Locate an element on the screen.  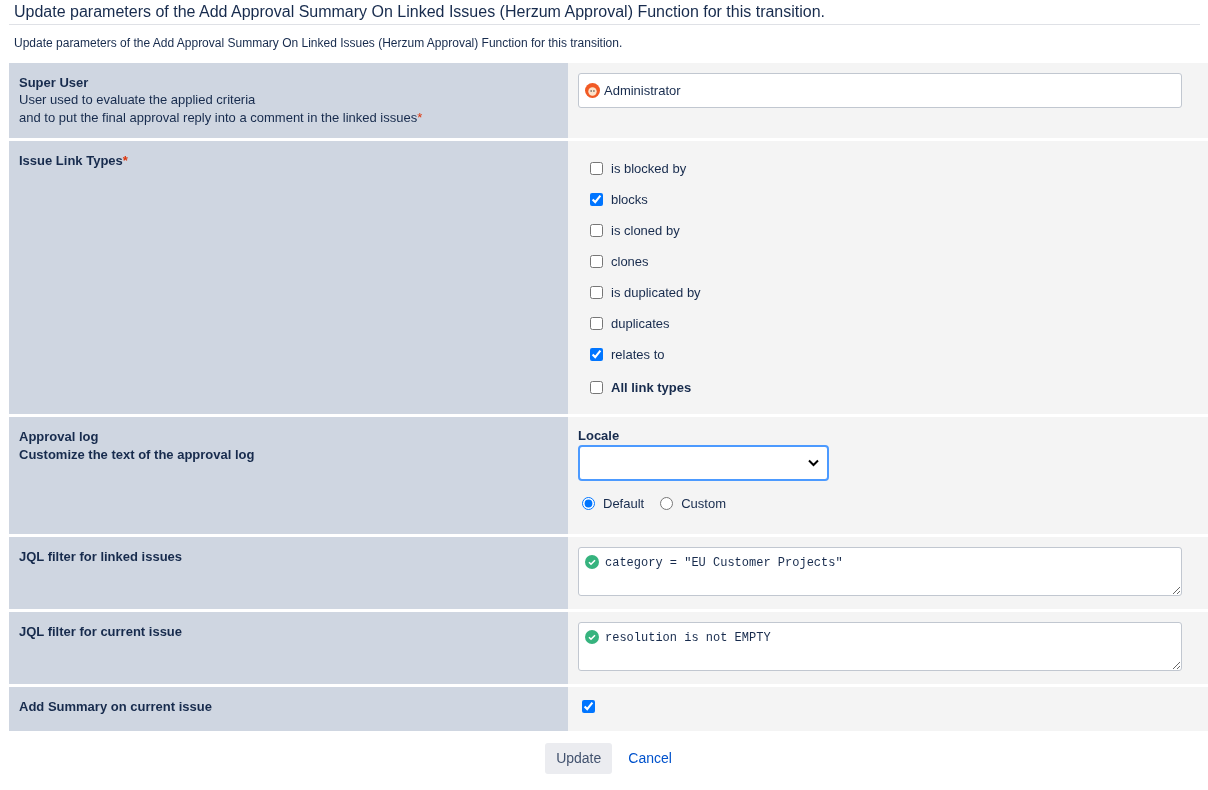
select-label: Locale is located at coordinates (599, 436).